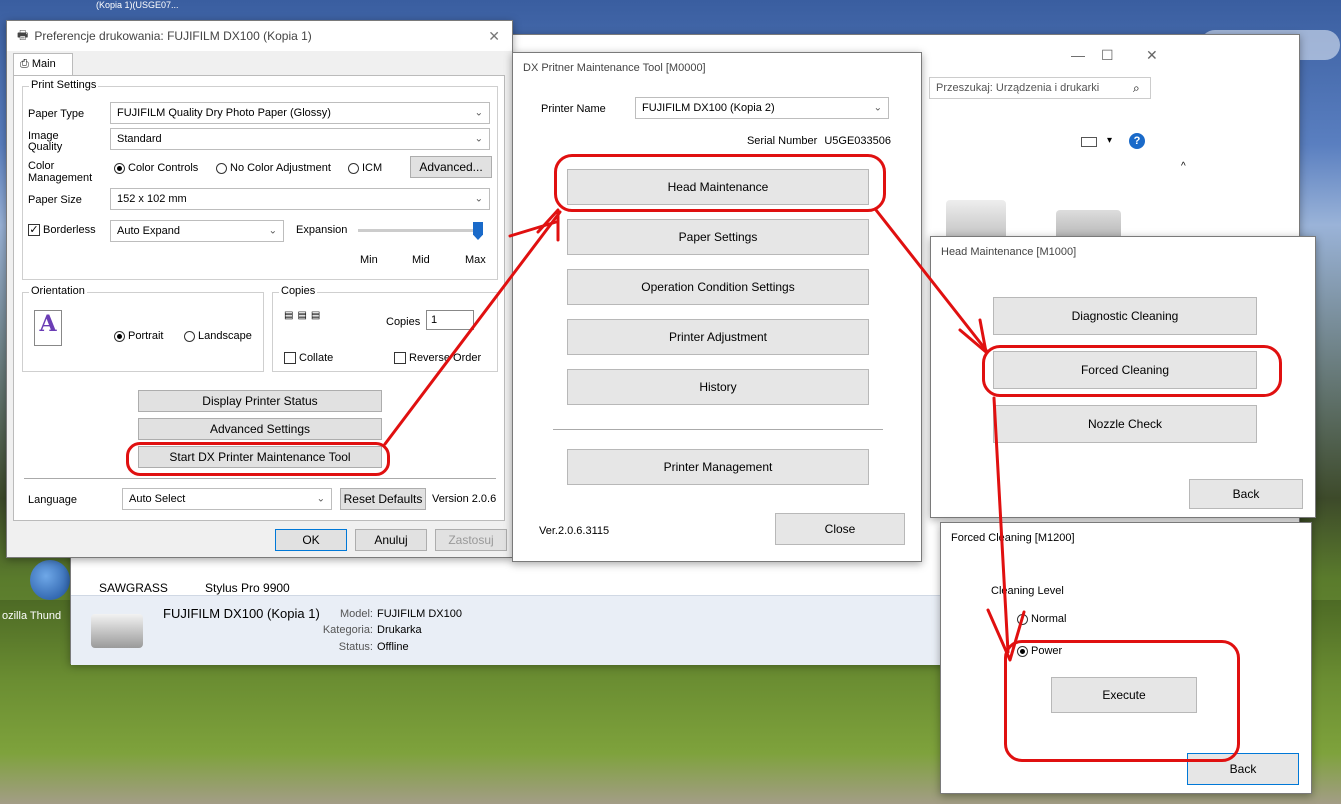 The height and width of the screenshot is (804, 1341). I want to click on paper-settings-button: Paper Settings, so click(718, 237).